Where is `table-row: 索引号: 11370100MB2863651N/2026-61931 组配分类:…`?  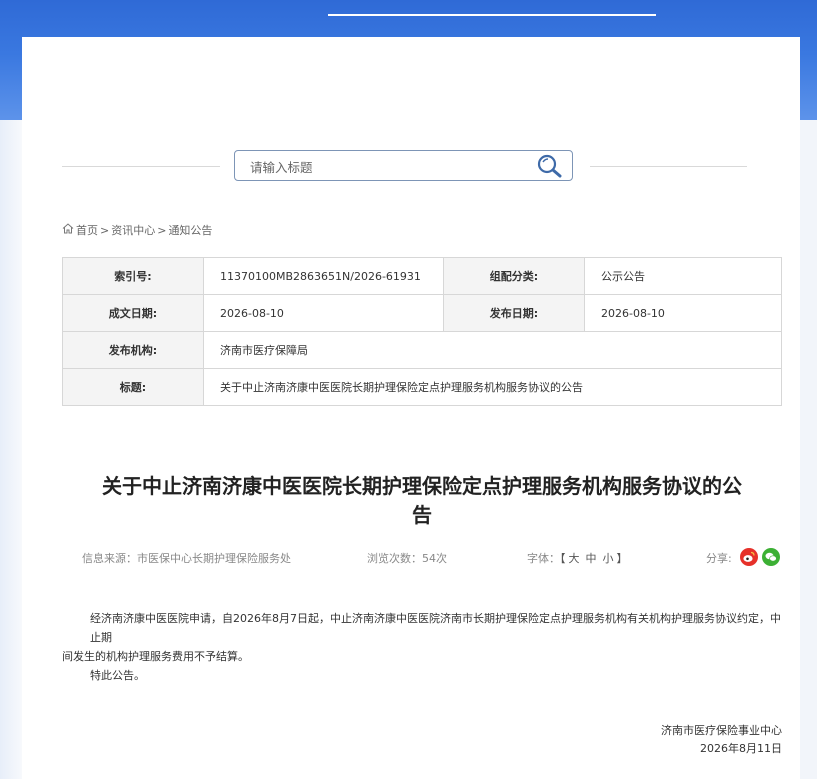 table-row: 索引号: 11370100MB2863651N/2026-61931 组配分类:… is located at coordinates (422, 276).